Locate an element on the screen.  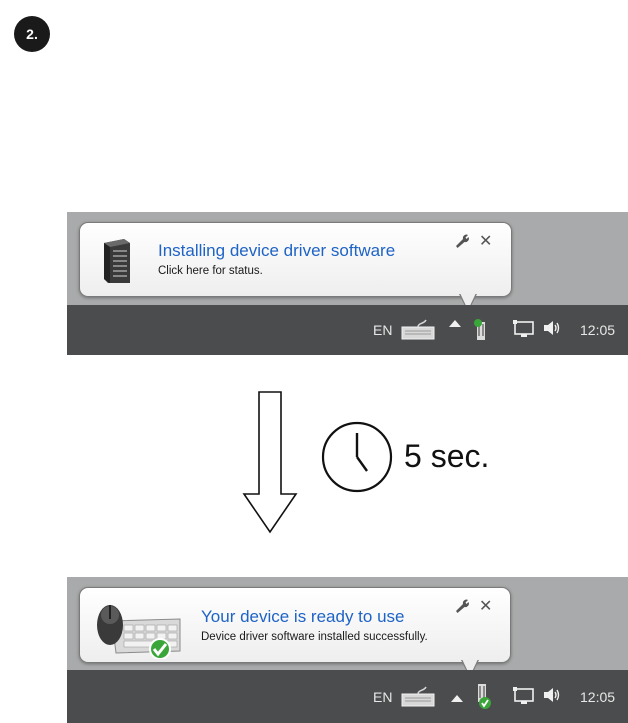
balloon-subtitle: Click here for status. is located at coordinates (210, 271).